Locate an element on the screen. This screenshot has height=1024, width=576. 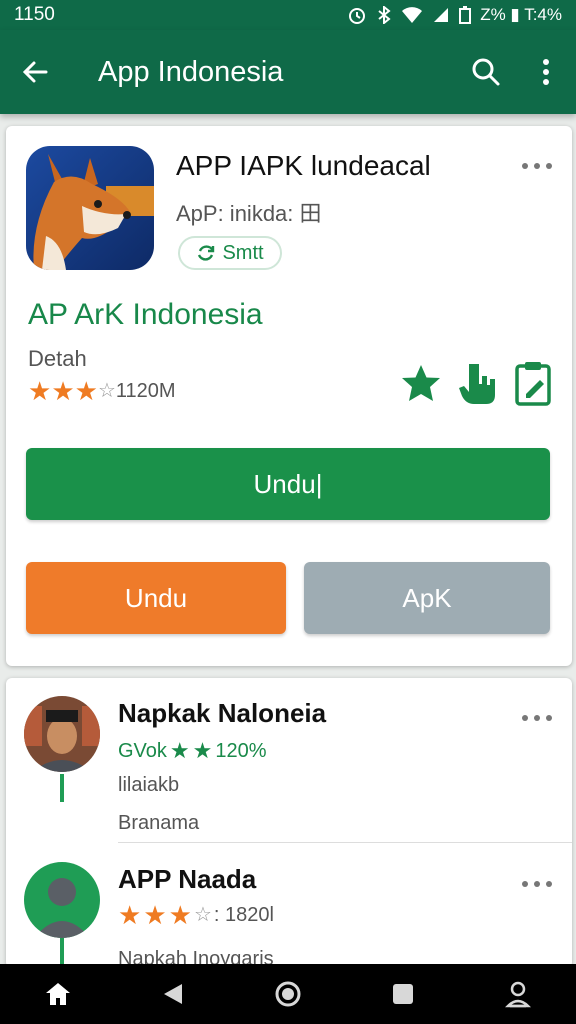
list-item-line2: Branama is located at coordinates (159, 823).